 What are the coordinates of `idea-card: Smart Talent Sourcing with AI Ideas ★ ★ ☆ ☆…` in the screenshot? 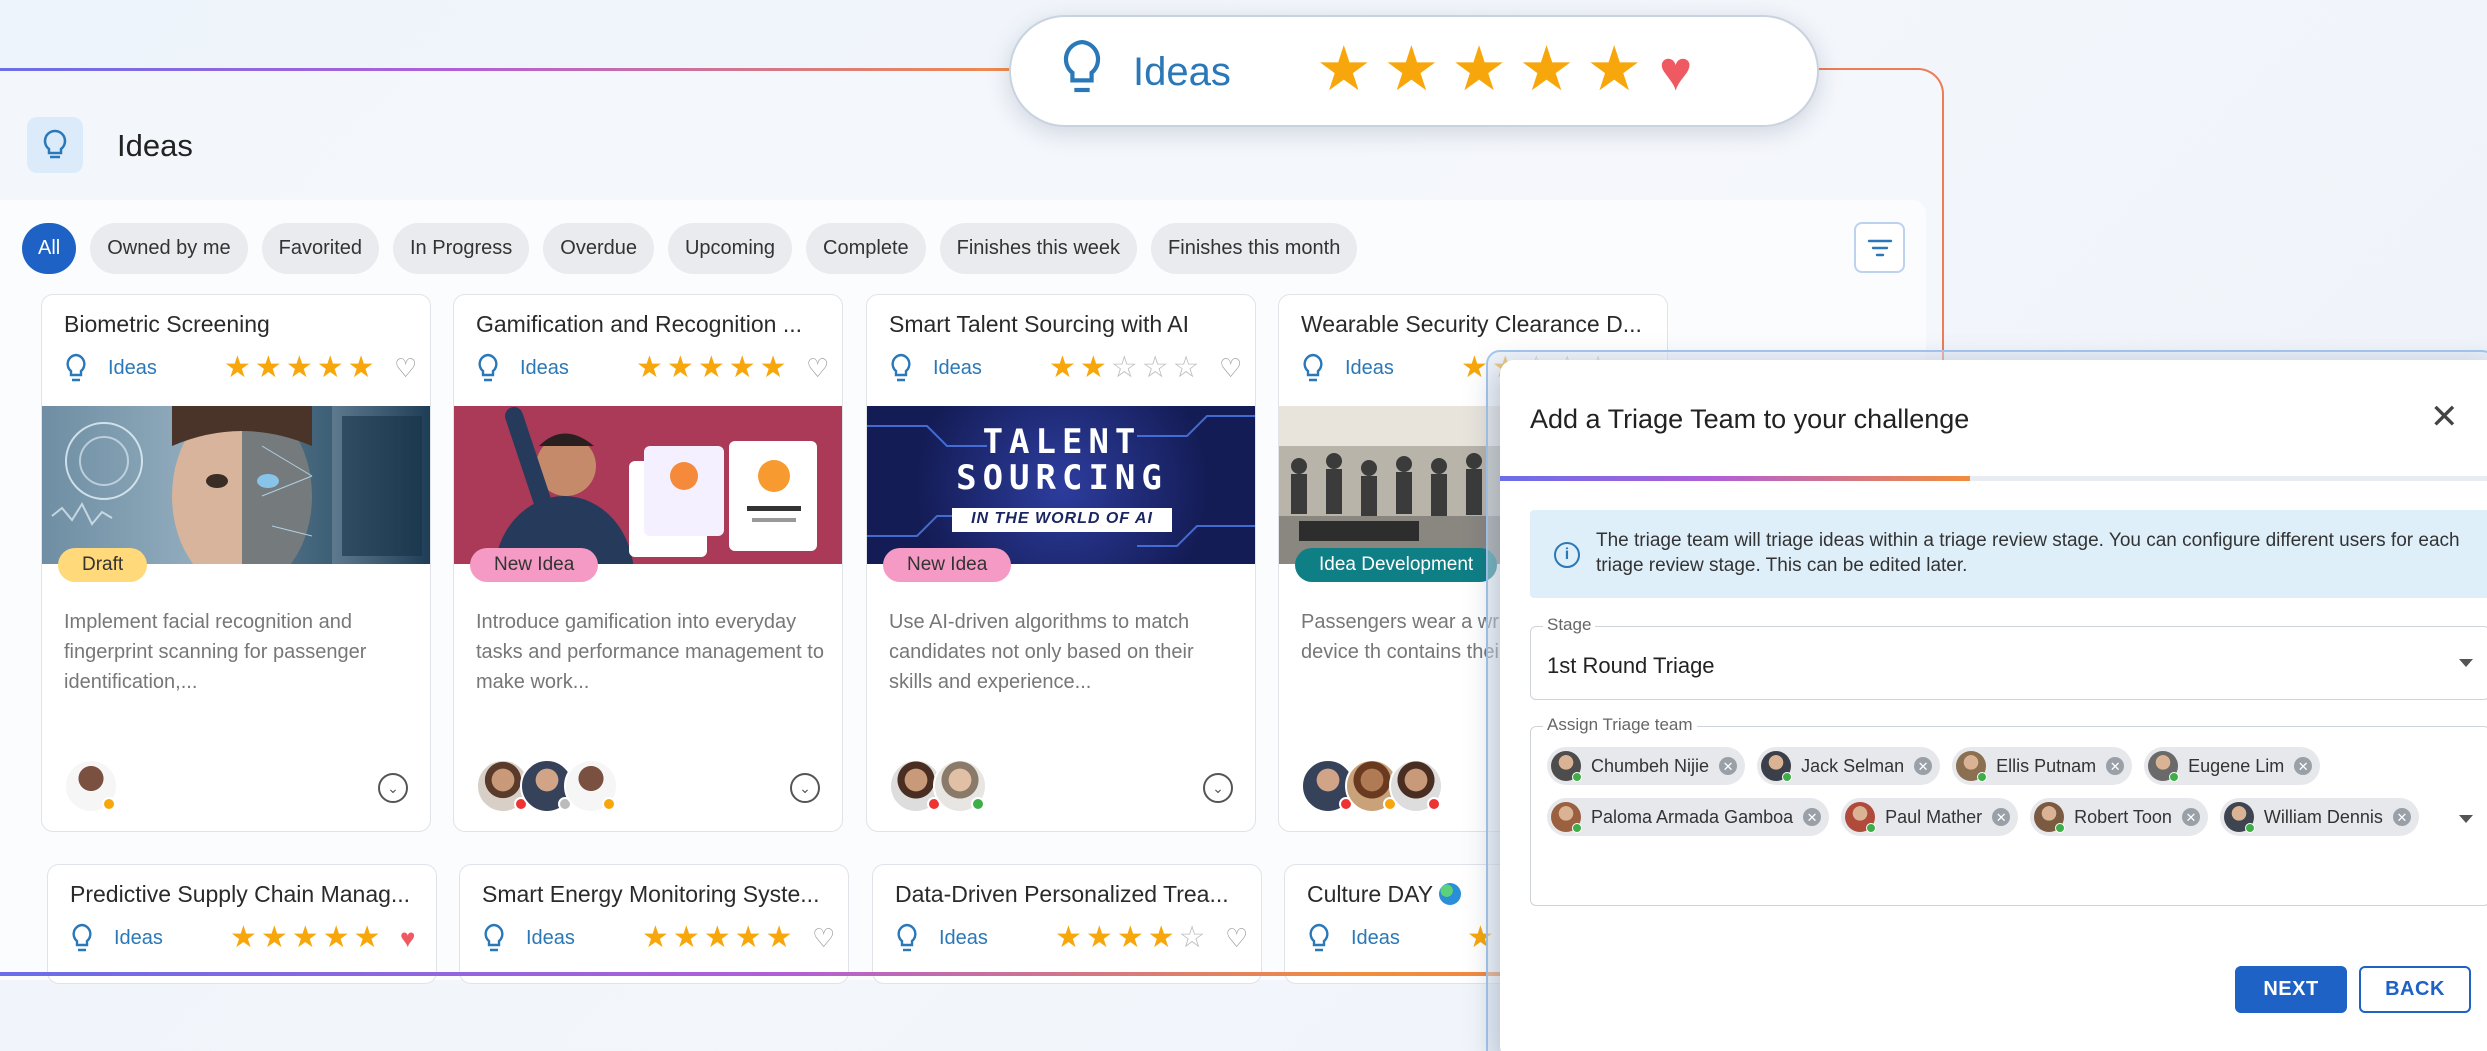 It's located at (1061, 563).